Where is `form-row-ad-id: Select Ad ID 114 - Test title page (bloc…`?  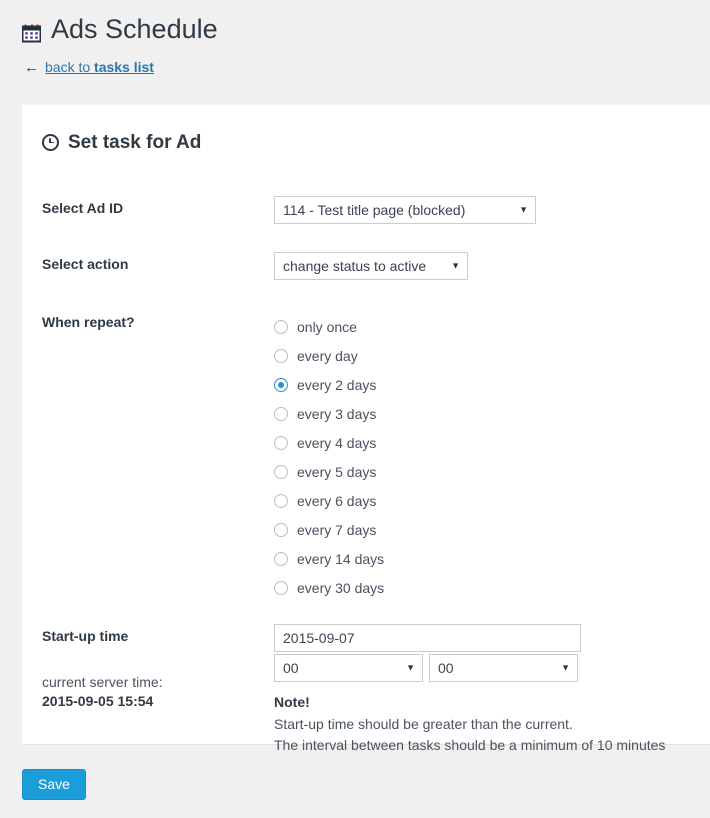 form-row-ad-id: Select Ad ID 114 - Test title page (bloc… is located at coordinates (365, 210).